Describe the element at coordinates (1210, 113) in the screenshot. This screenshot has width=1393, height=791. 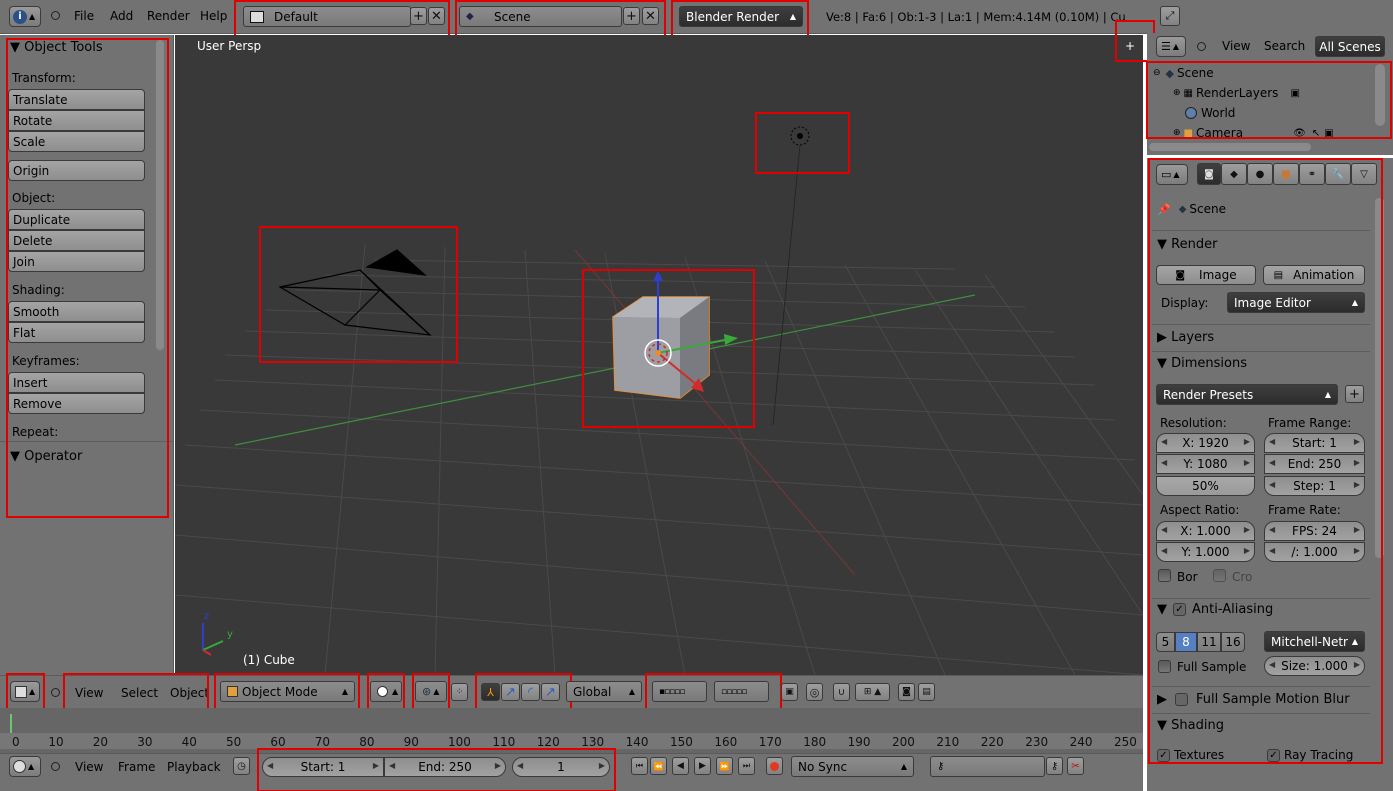
I see `outliner-row-world: World` at that location.